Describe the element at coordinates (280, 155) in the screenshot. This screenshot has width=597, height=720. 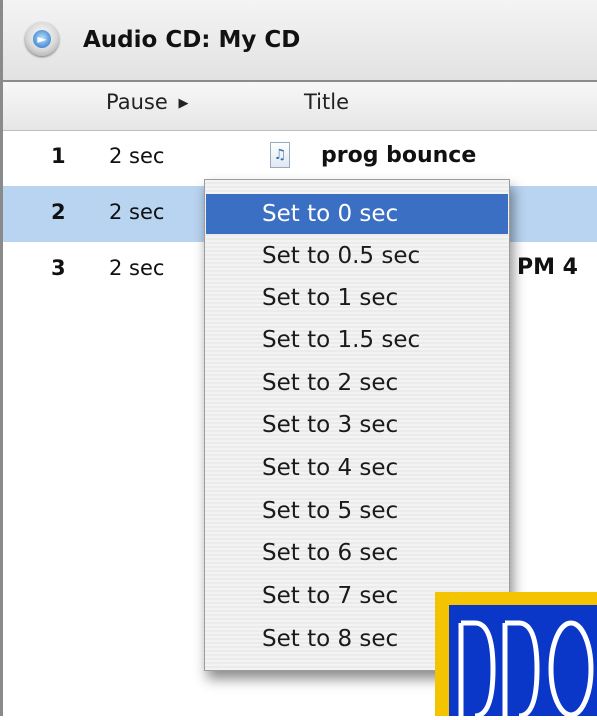
I see `audio-file-icon: ♫` at that location.